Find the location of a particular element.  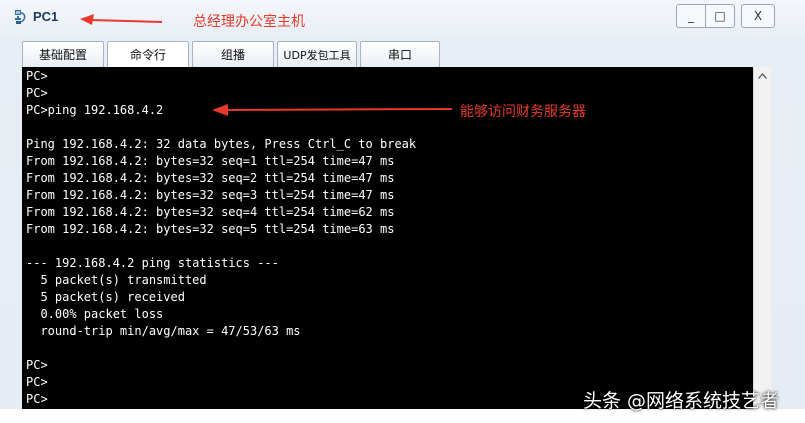

terminal-line: 0.00% packet loss is located at coordinates (95, 314).